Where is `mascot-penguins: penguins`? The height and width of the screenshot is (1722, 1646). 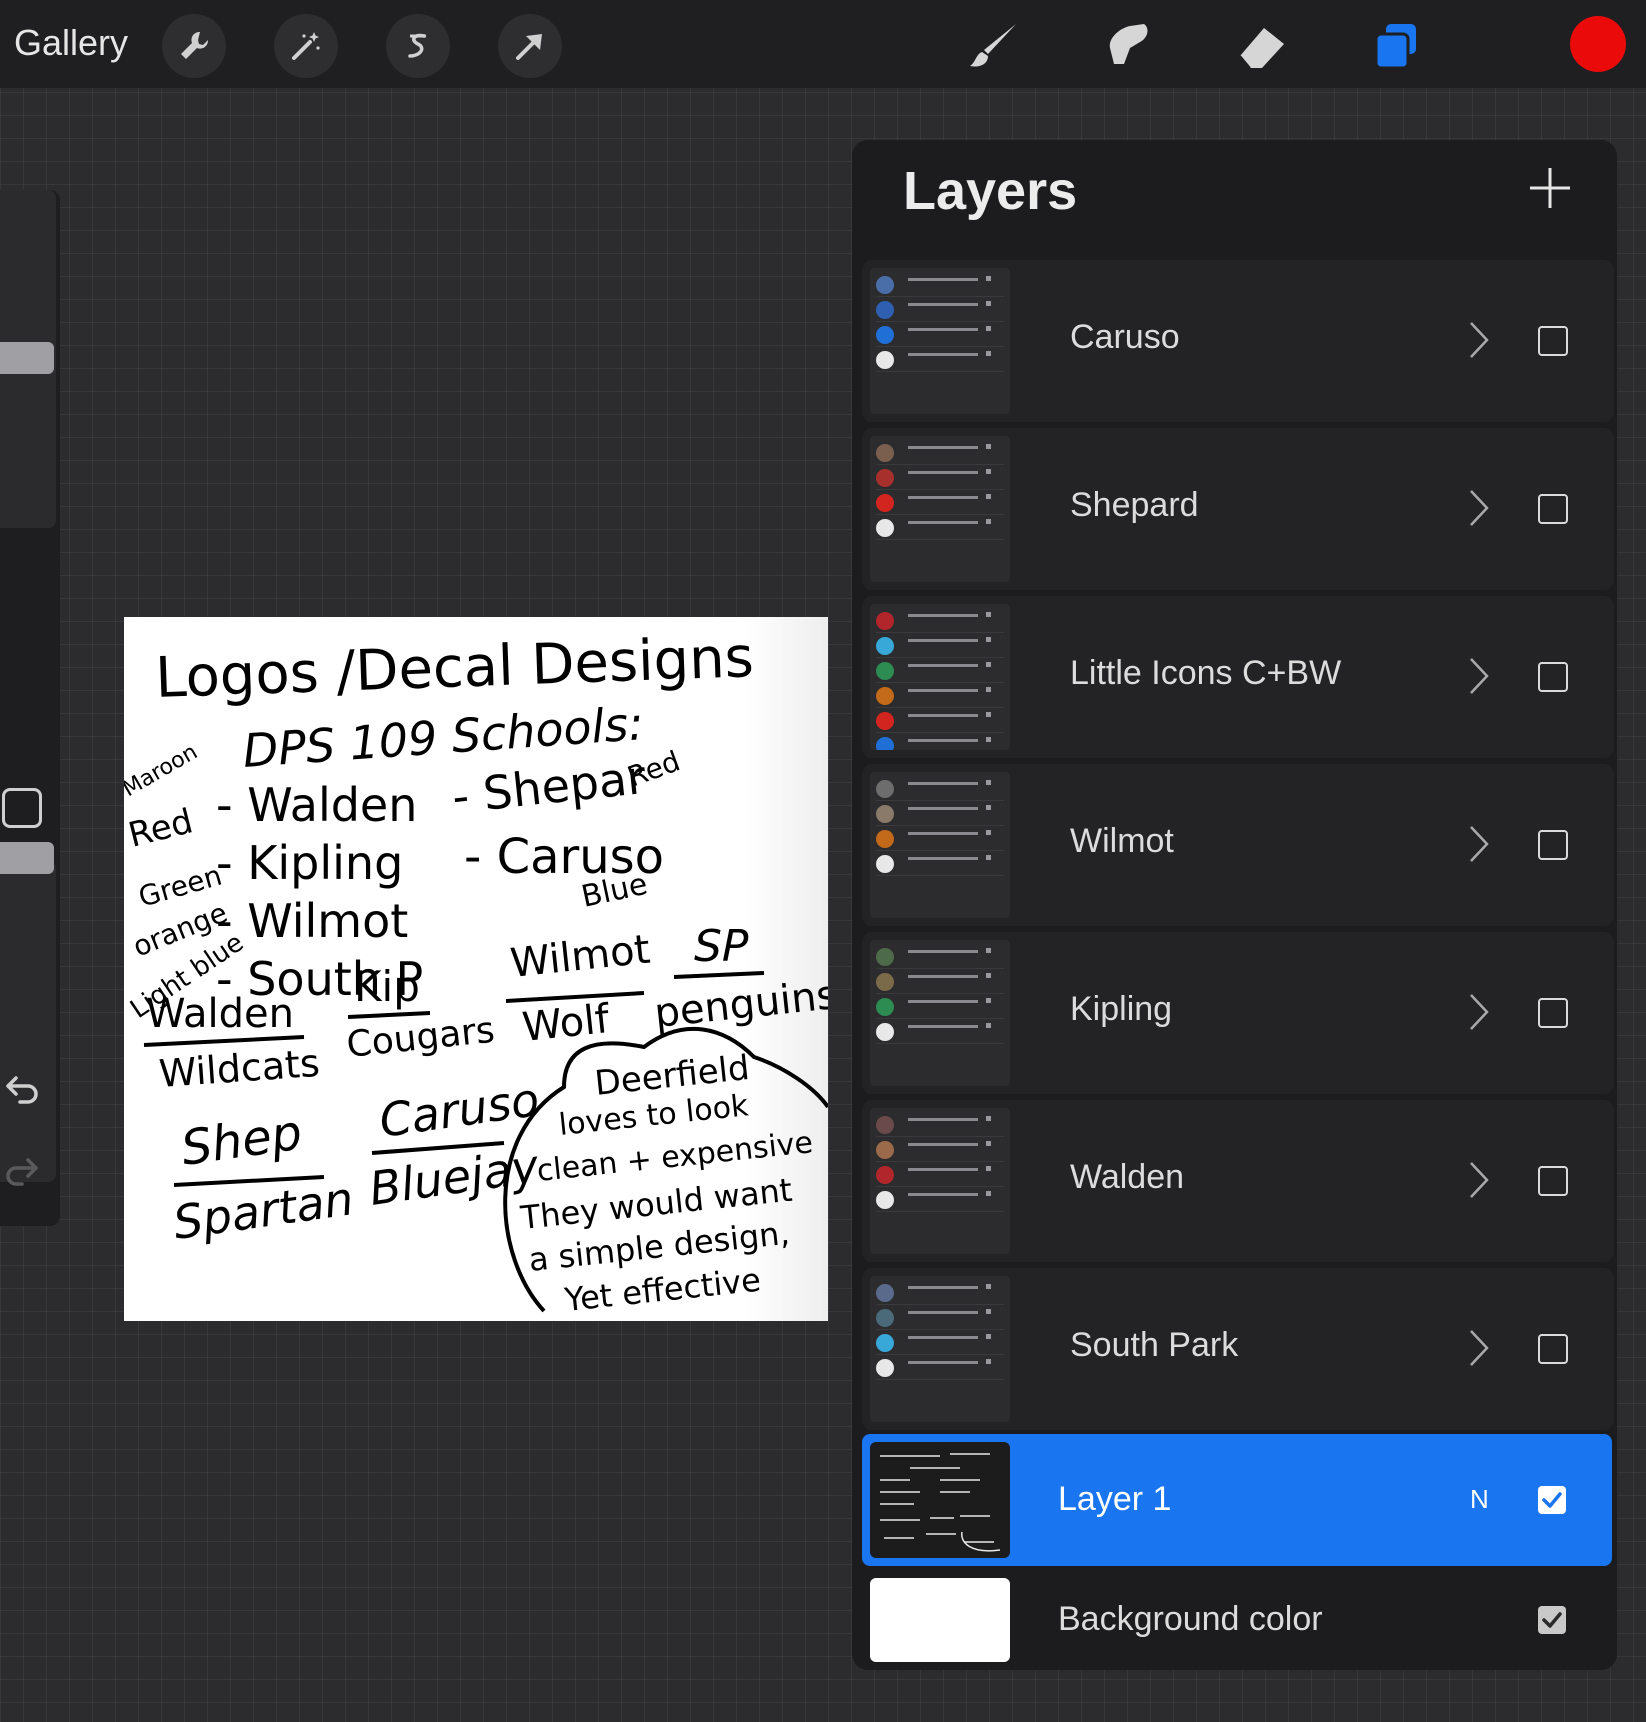
mascot-penguins: penguins is located at coordinates (740, 1004).